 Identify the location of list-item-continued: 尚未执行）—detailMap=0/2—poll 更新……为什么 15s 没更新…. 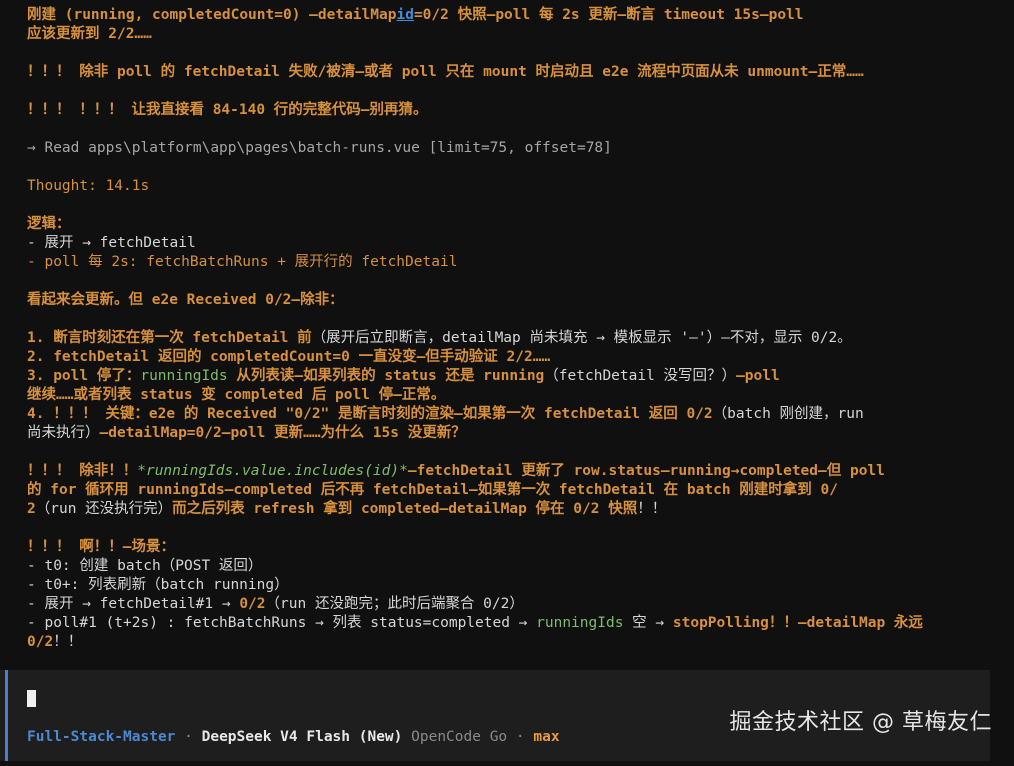
(246, 433).